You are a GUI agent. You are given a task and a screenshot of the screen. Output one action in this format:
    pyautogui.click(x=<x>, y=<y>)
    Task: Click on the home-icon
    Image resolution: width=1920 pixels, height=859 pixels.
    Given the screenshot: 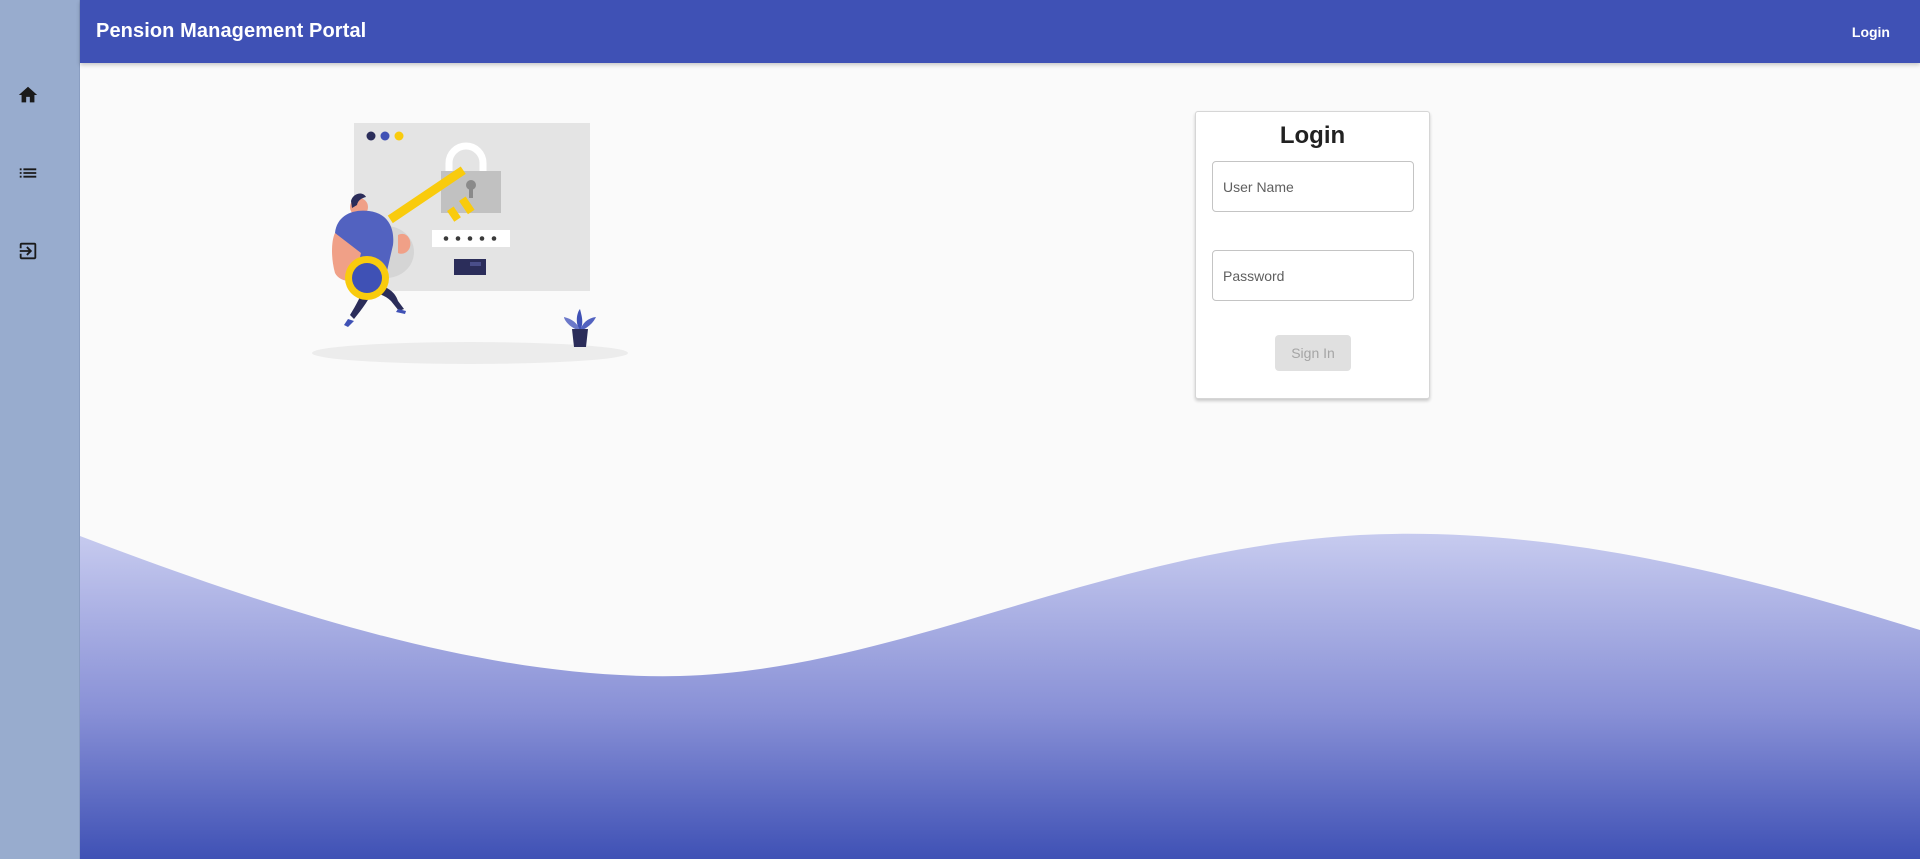 What is the action you would take?
    pyautogui.click(x=28, y=94)
    